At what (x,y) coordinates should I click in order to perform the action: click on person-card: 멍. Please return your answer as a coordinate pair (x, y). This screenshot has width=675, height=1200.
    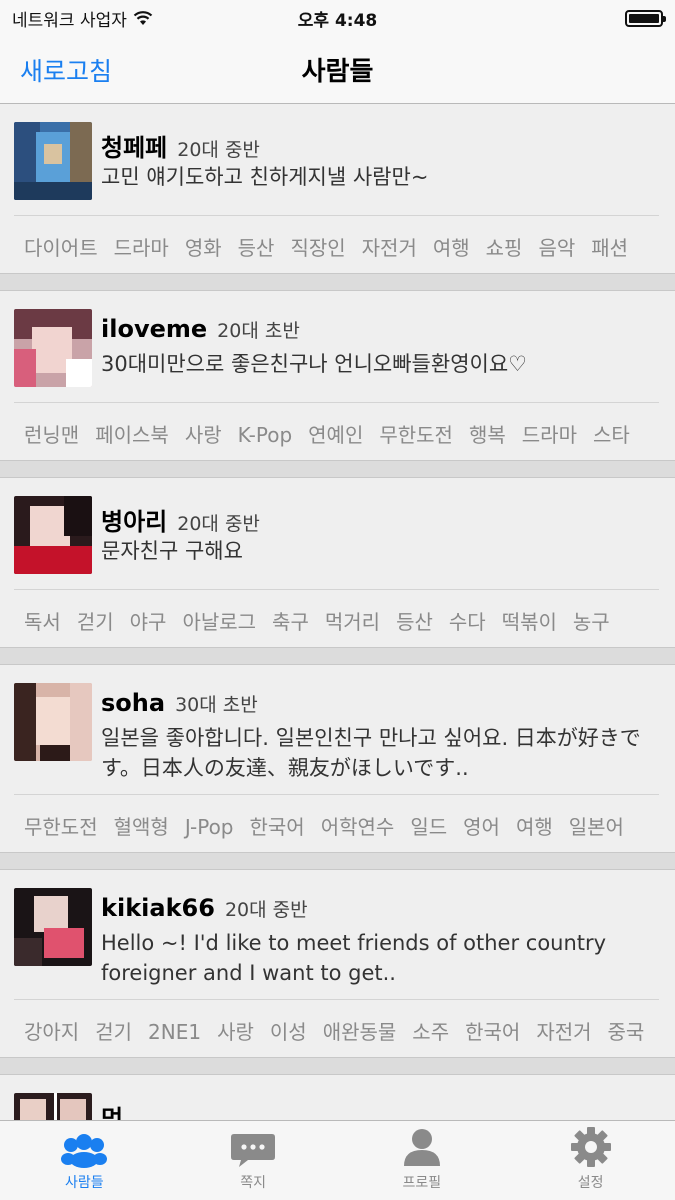
    Looking at the image, I should click on (337, 1097).